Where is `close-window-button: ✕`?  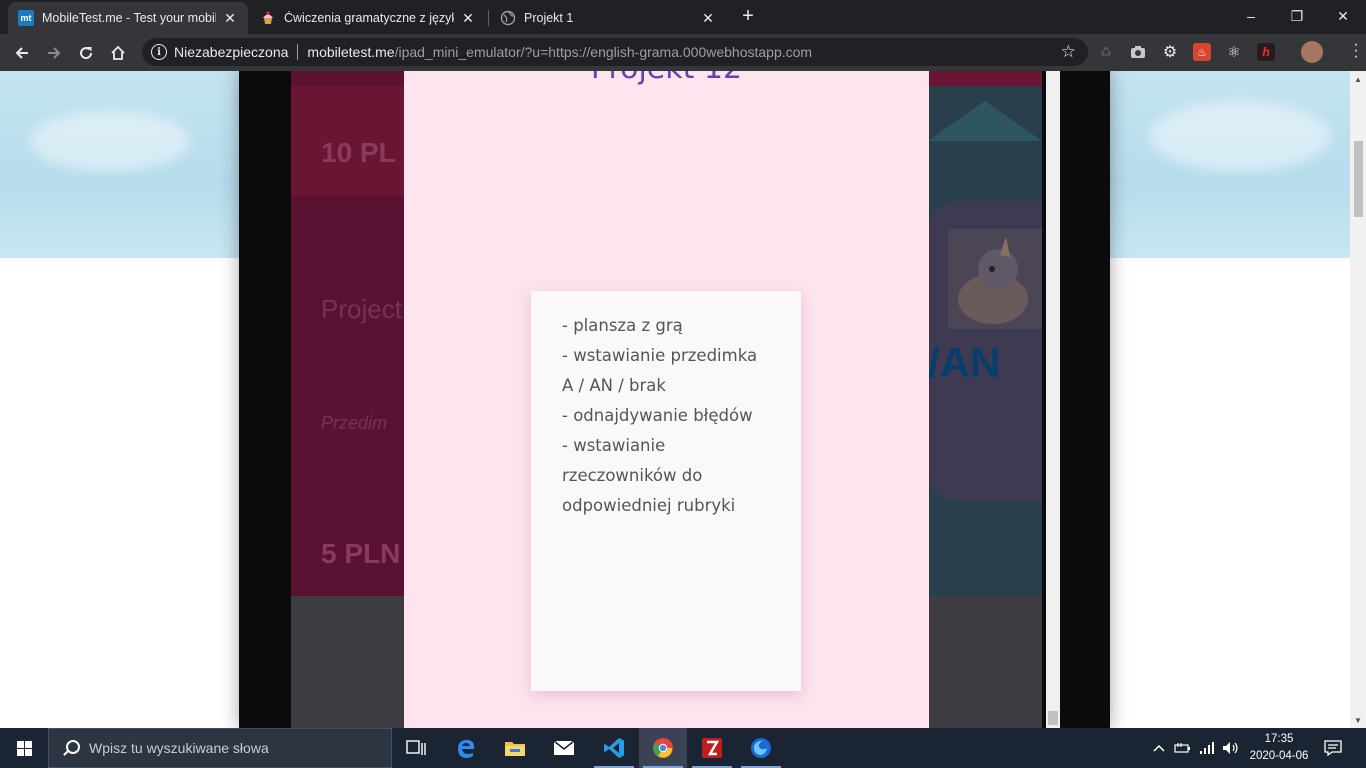 close-window-button: ✕ is located at coordinates (1343, 16).